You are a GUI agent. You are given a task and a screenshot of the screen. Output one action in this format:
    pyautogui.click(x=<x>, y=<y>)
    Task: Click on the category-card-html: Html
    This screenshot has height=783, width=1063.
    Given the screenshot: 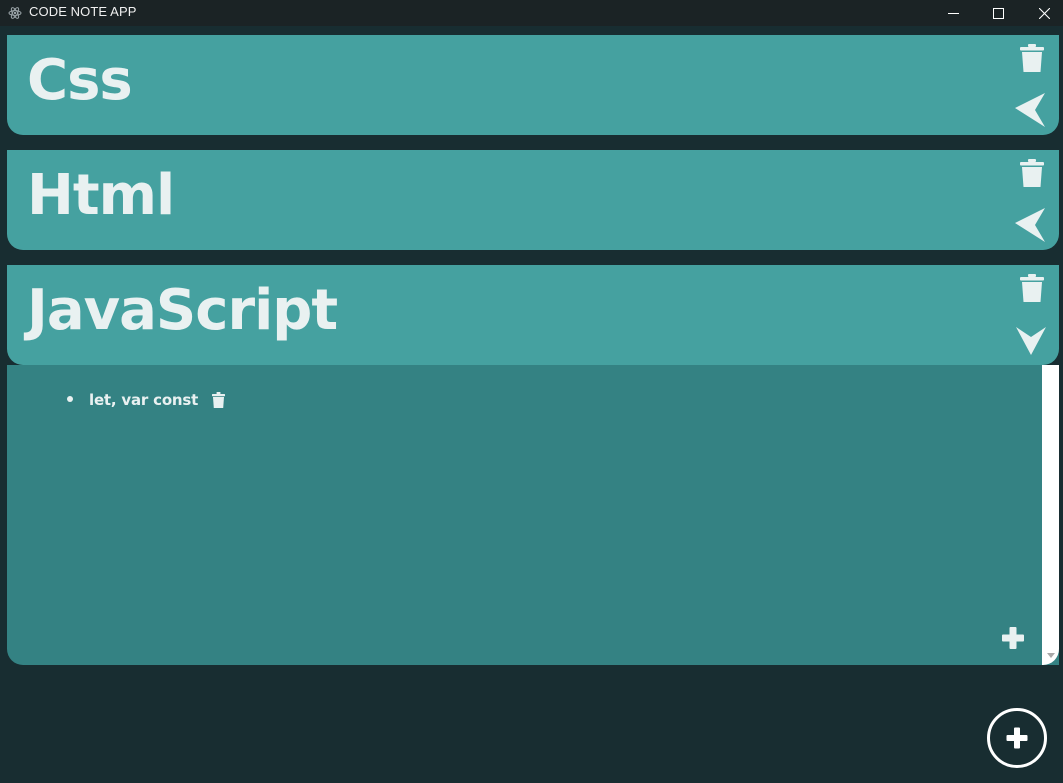 What is the action you would take?
    pyautogui.click(x=533, y=200)
    